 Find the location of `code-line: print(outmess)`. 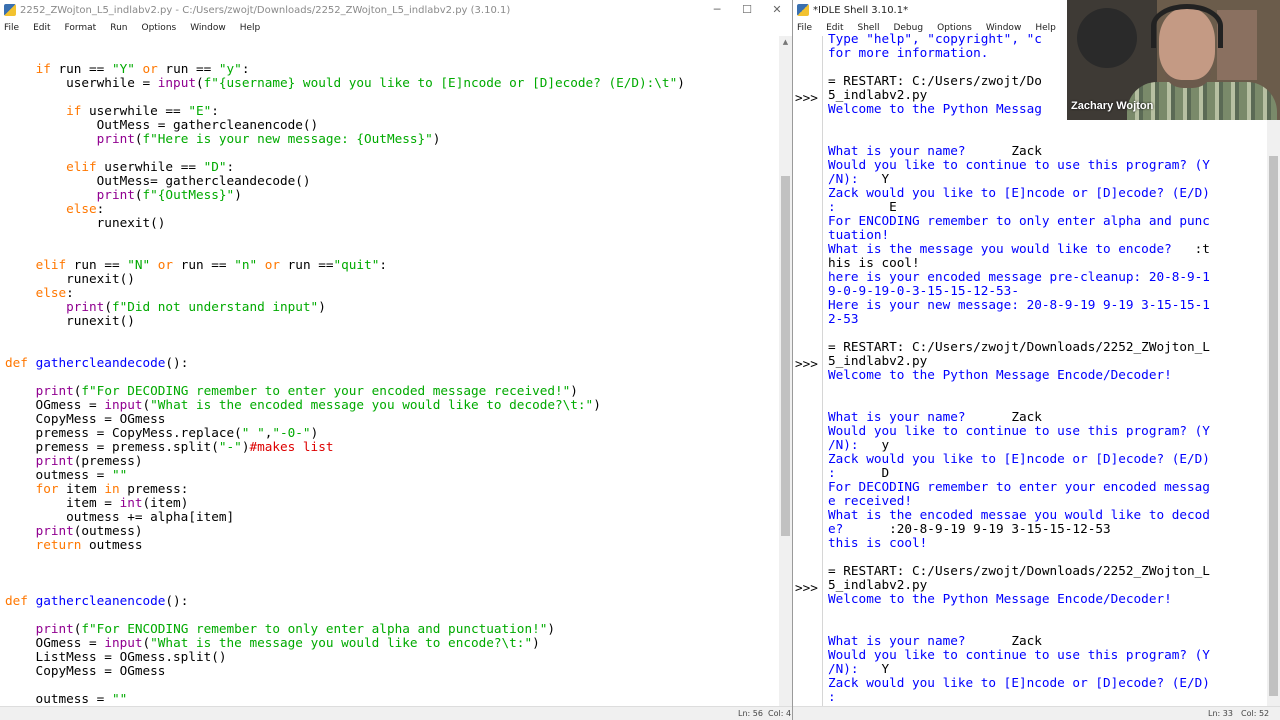

code-line: print(outmess) is located at coordinates (89, 530).